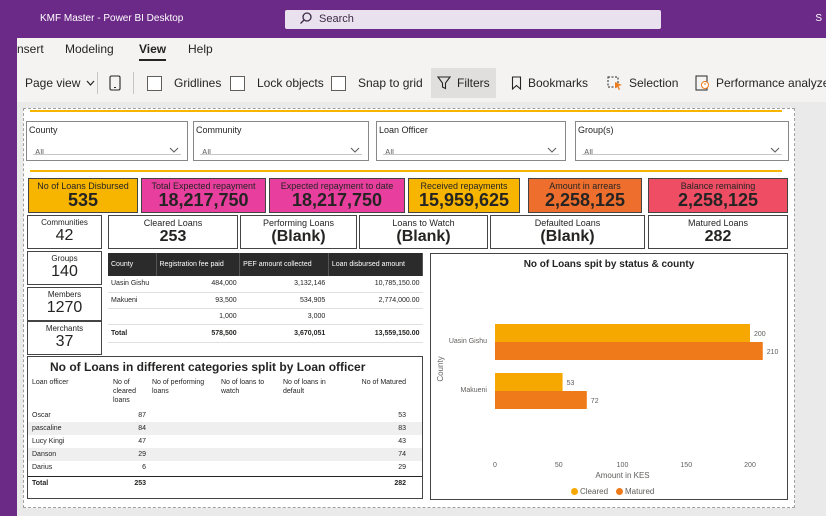 The height and width of the screenshot is (516, 826). What do you see at coordinates (225, 441) in the screenshot?
I see `table-row: Lucy Kingi 47 43` at bounding box center [225, 441].